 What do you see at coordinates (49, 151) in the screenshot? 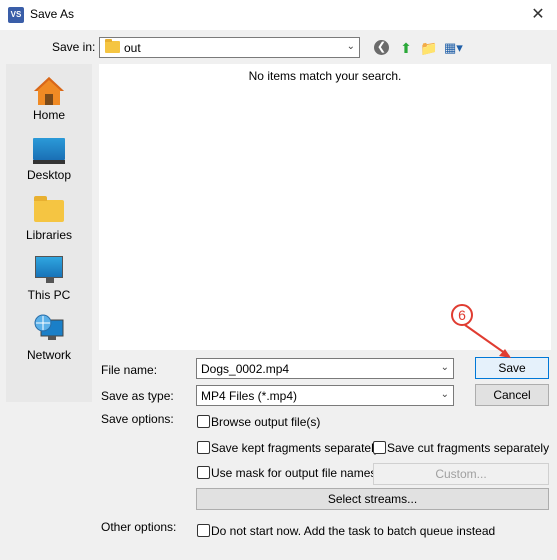
I see `desktop-icon` at bounding box center [49, 151].